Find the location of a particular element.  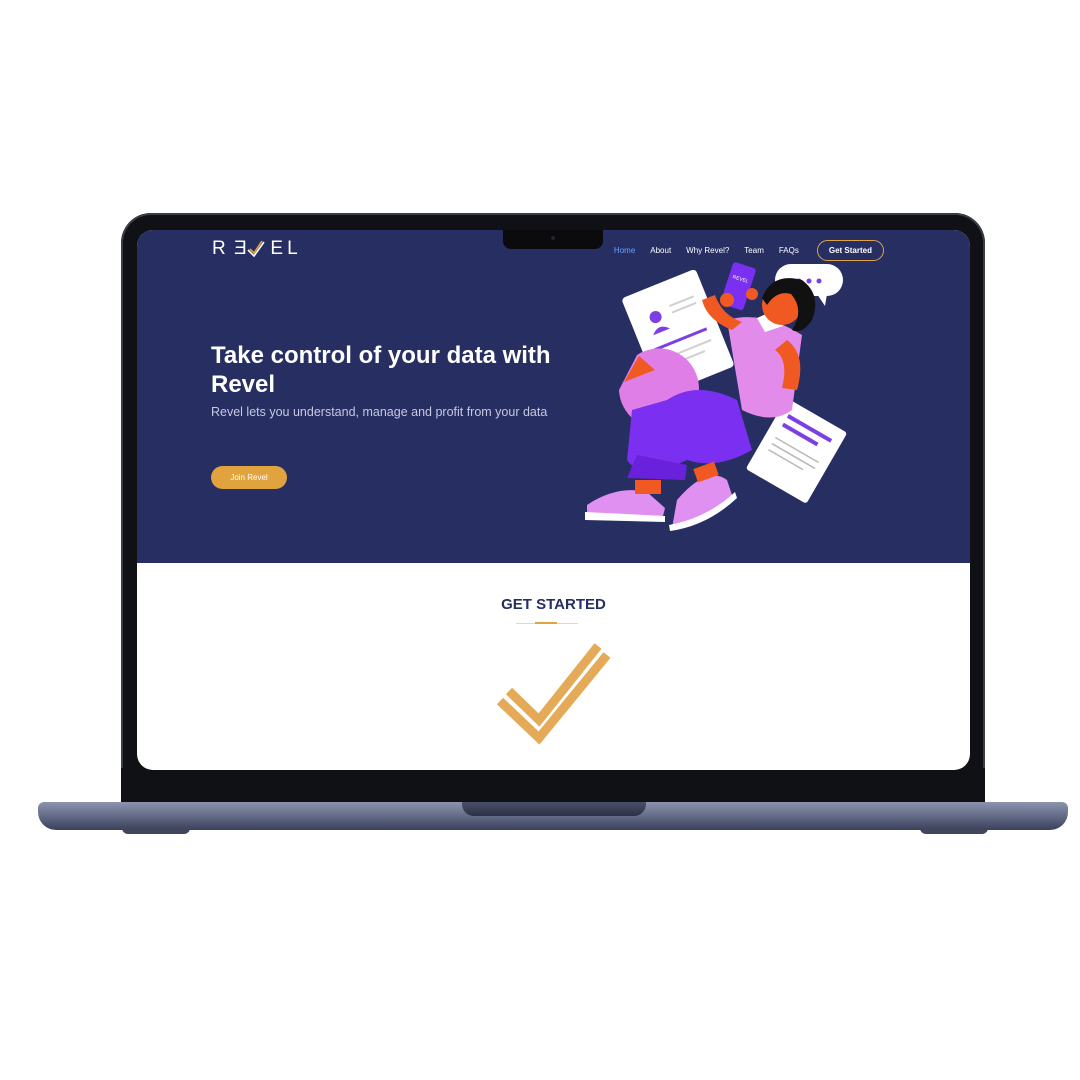

section-divider-accent is located at coordinates (546, 623).